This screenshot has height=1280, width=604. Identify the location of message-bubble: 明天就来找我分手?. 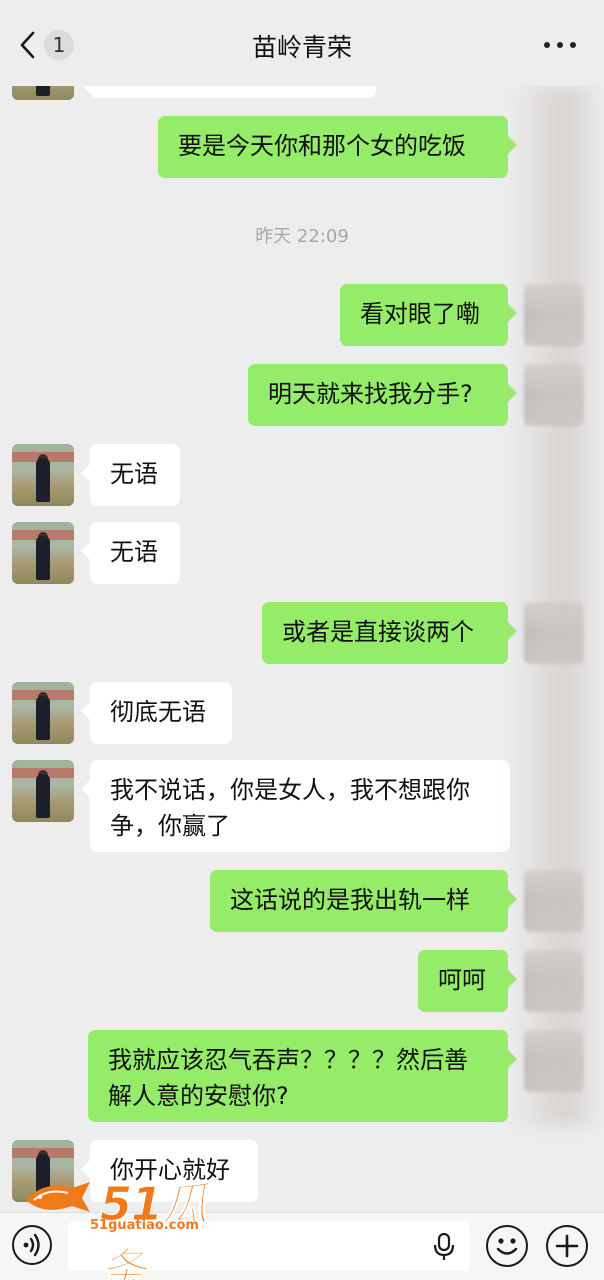
(382, 395).